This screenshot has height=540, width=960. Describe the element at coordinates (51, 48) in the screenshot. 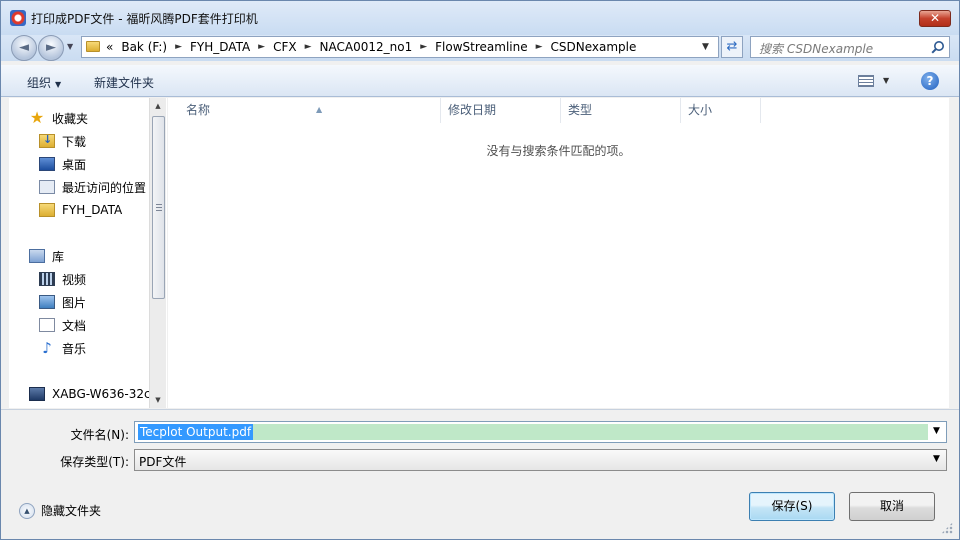

I see `forward-button: ►` at that location.